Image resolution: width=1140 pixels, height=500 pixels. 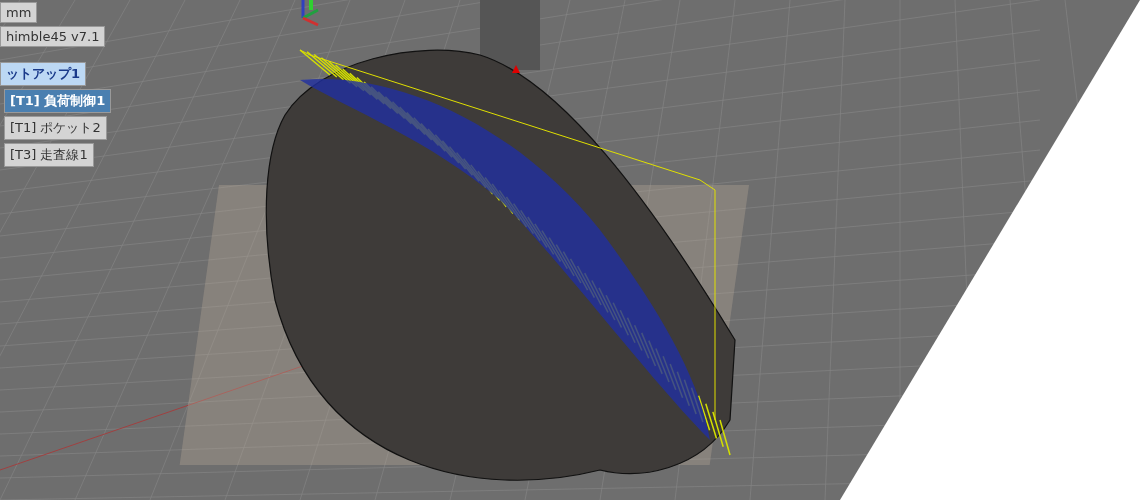 I want to click on tree-item: [T1] ポケット2, so click(x=55, y=128).